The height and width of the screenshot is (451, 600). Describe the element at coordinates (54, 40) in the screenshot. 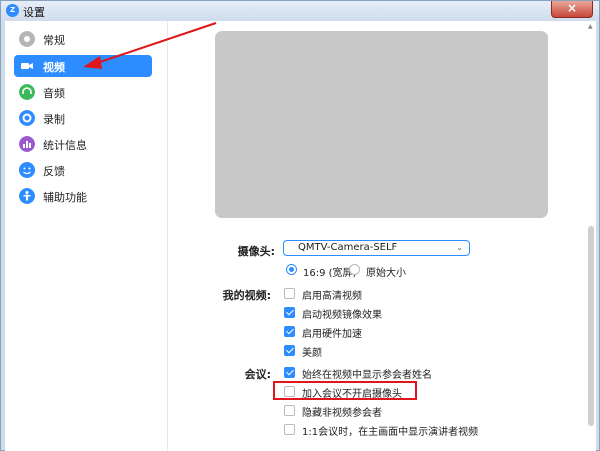

I see `sidebar-item-label: 常规` at that location.